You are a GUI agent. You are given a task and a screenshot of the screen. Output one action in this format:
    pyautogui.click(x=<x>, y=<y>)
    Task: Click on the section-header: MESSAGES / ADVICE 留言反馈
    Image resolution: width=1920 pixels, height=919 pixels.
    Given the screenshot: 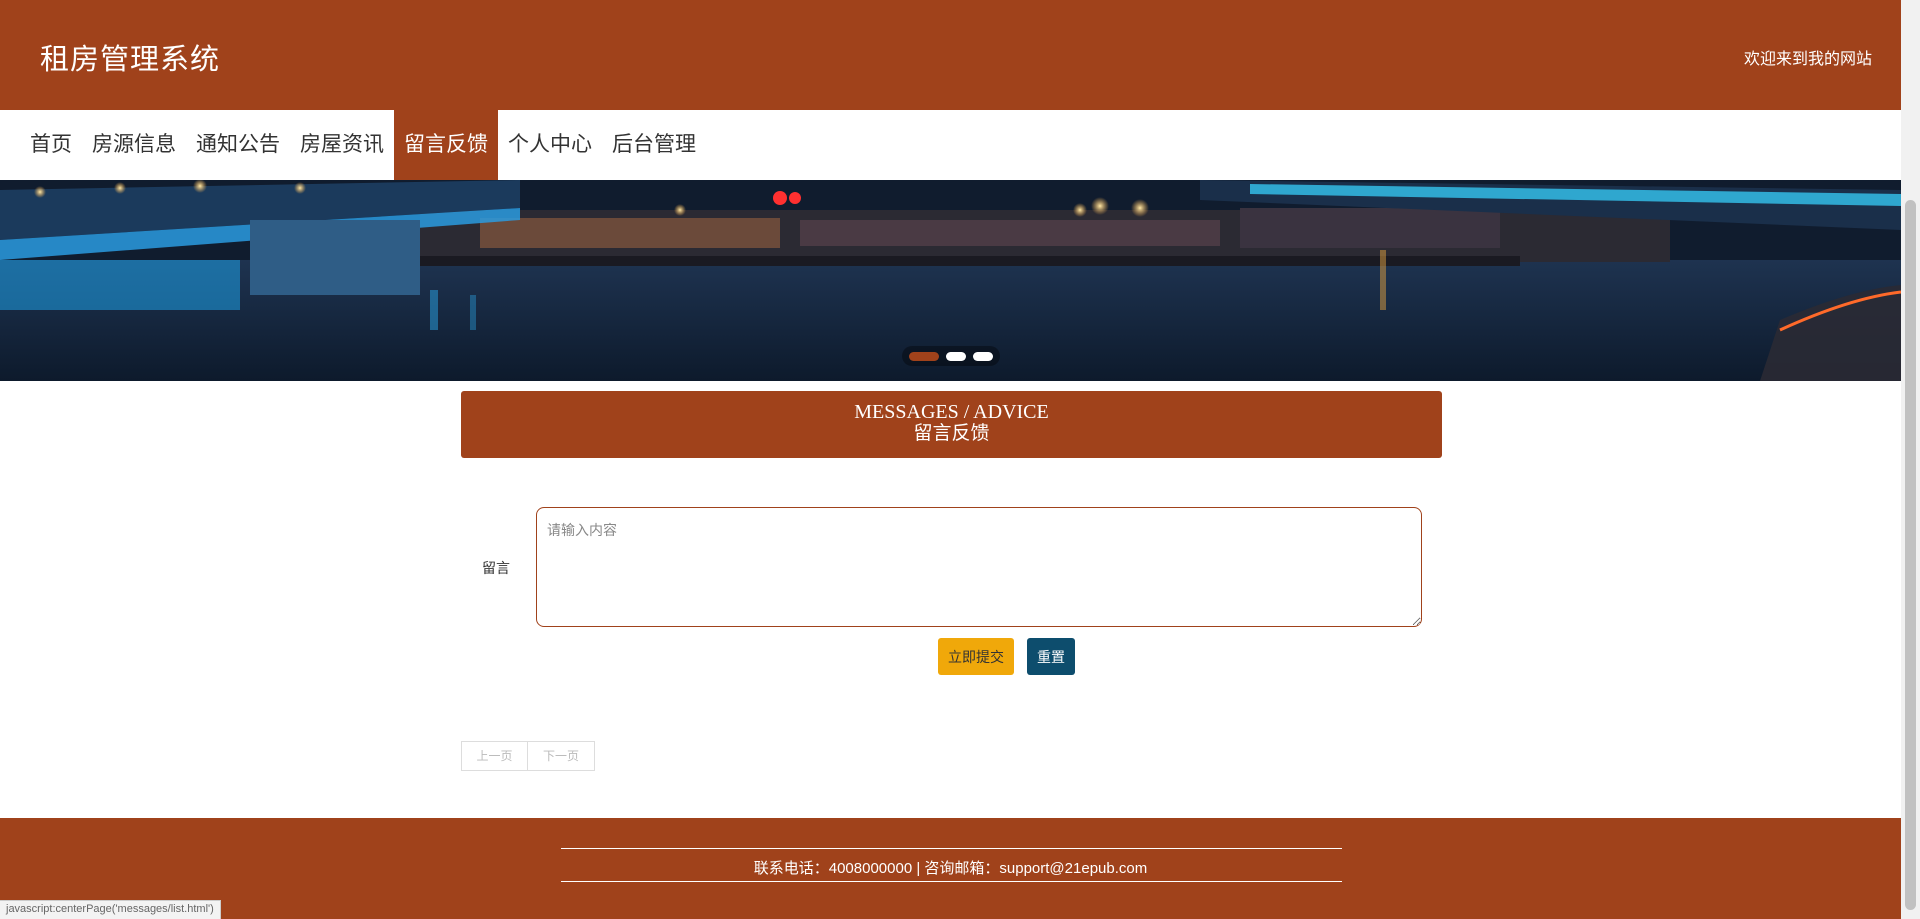 What is the action you would take?
    pyautogui.click(x=951, y=424)
    